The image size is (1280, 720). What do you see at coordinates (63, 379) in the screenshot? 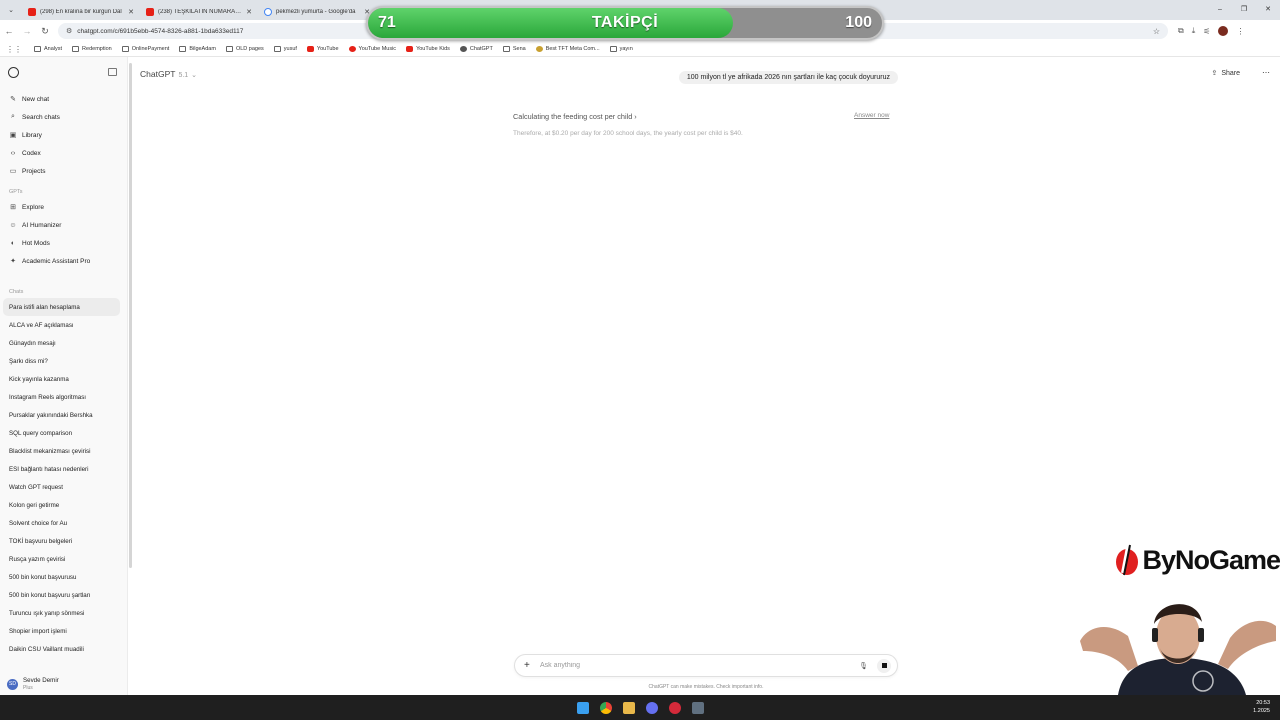
I see `chat-history-item: Kick yayınla kazanma` at bounding box center [63, 379].